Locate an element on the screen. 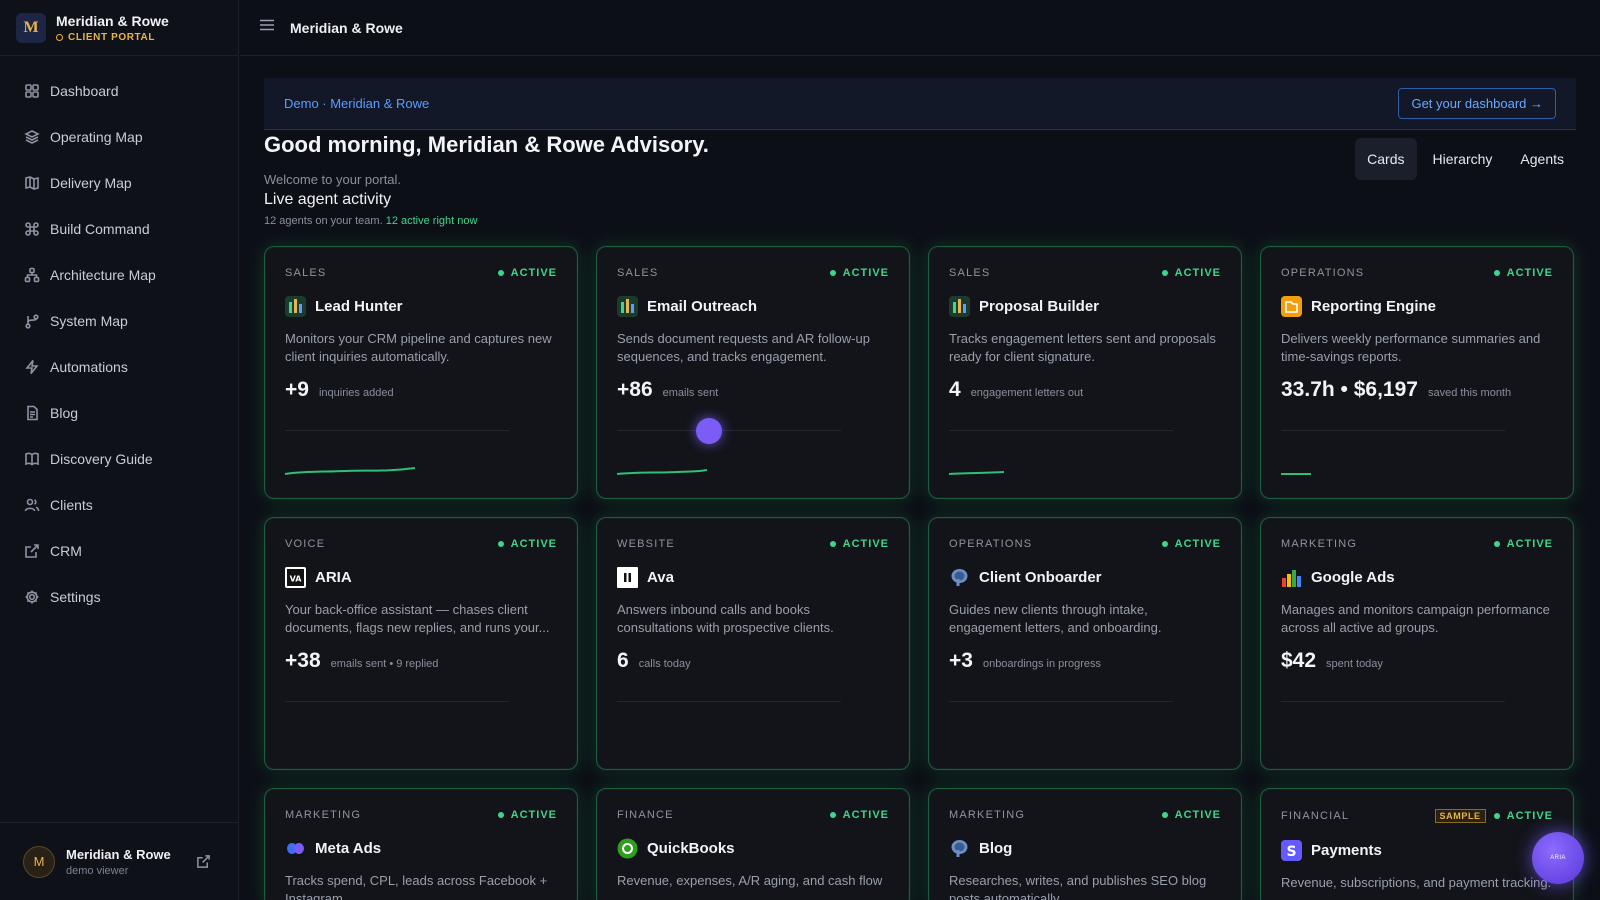 Image resolution: width=1600 pixels, height=900 pixels. sidebar-item-label: Clients is located at coordinates (71, 505).